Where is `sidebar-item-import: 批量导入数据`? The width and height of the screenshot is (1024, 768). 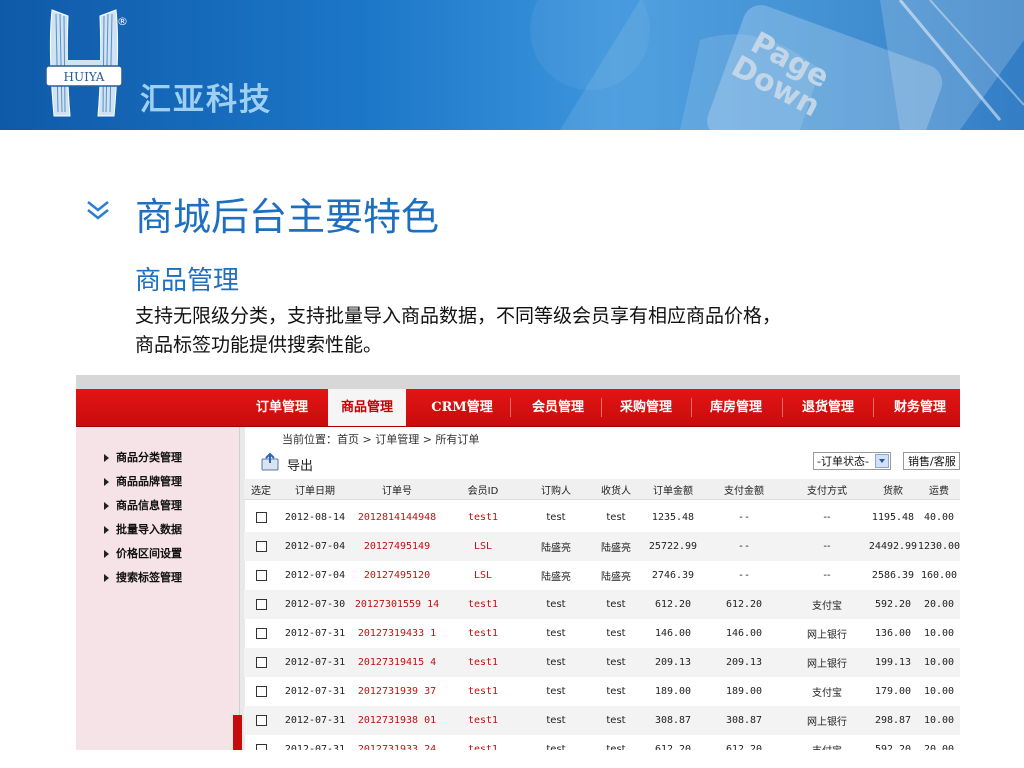
sidebar-item-import: 批量导入数据 is located at coordinates (143, 530).